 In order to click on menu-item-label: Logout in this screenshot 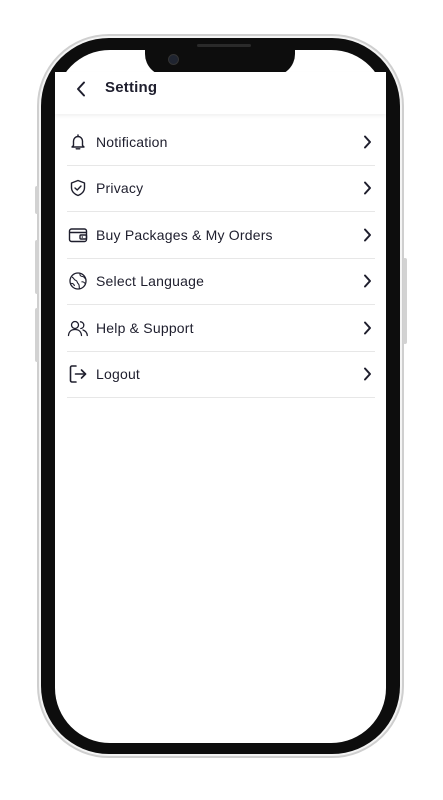, I will do `click(118, 374)`.